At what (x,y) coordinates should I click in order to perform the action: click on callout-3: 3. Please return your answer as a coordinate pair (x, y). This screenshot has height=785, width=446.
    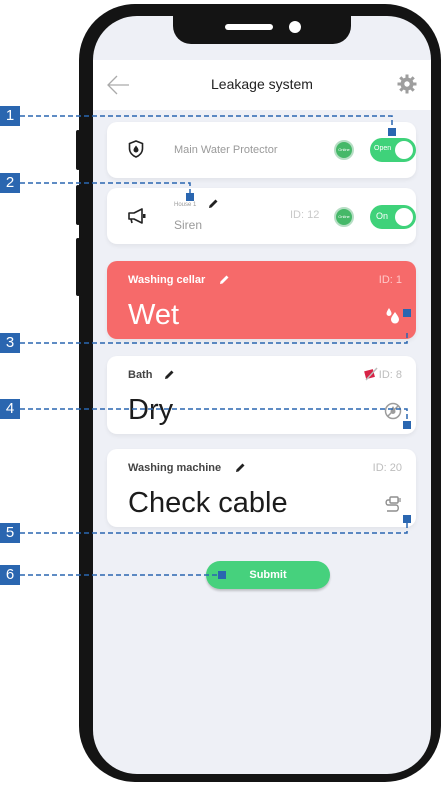
    Looking at the image, I should click on (10, 343).